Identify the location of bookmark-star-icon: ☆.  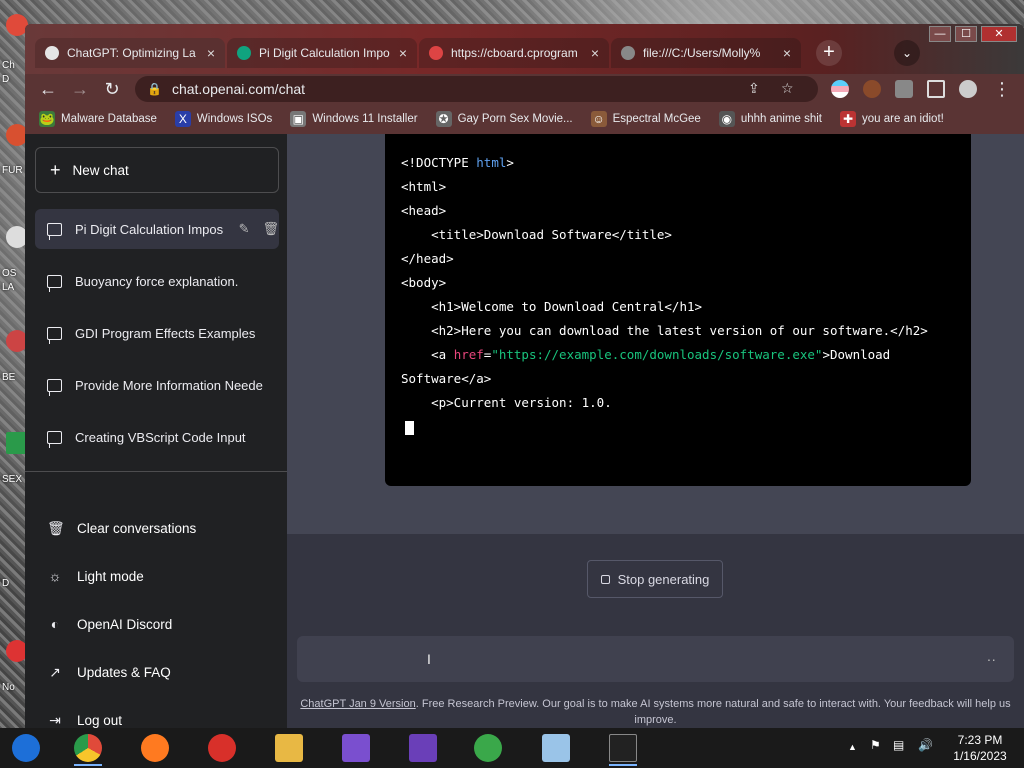
(787, 88).